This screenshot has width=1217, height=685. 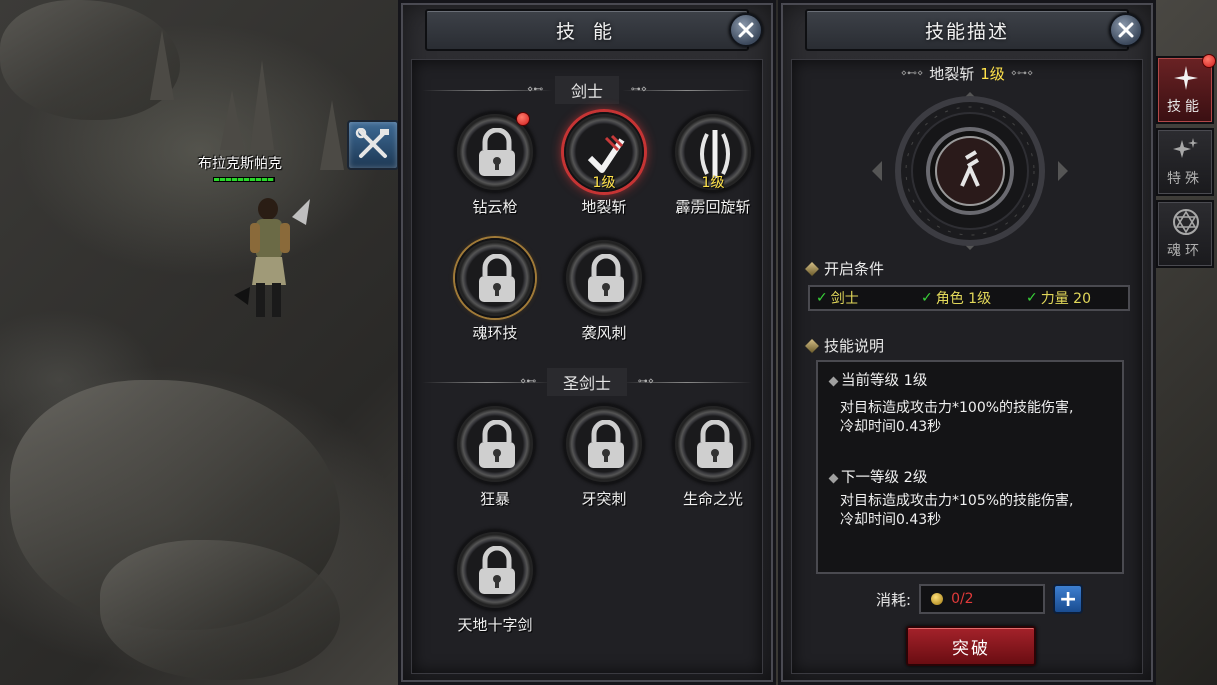 I want to click on condition-text: 角色 1级, so click(x=963, y=299).